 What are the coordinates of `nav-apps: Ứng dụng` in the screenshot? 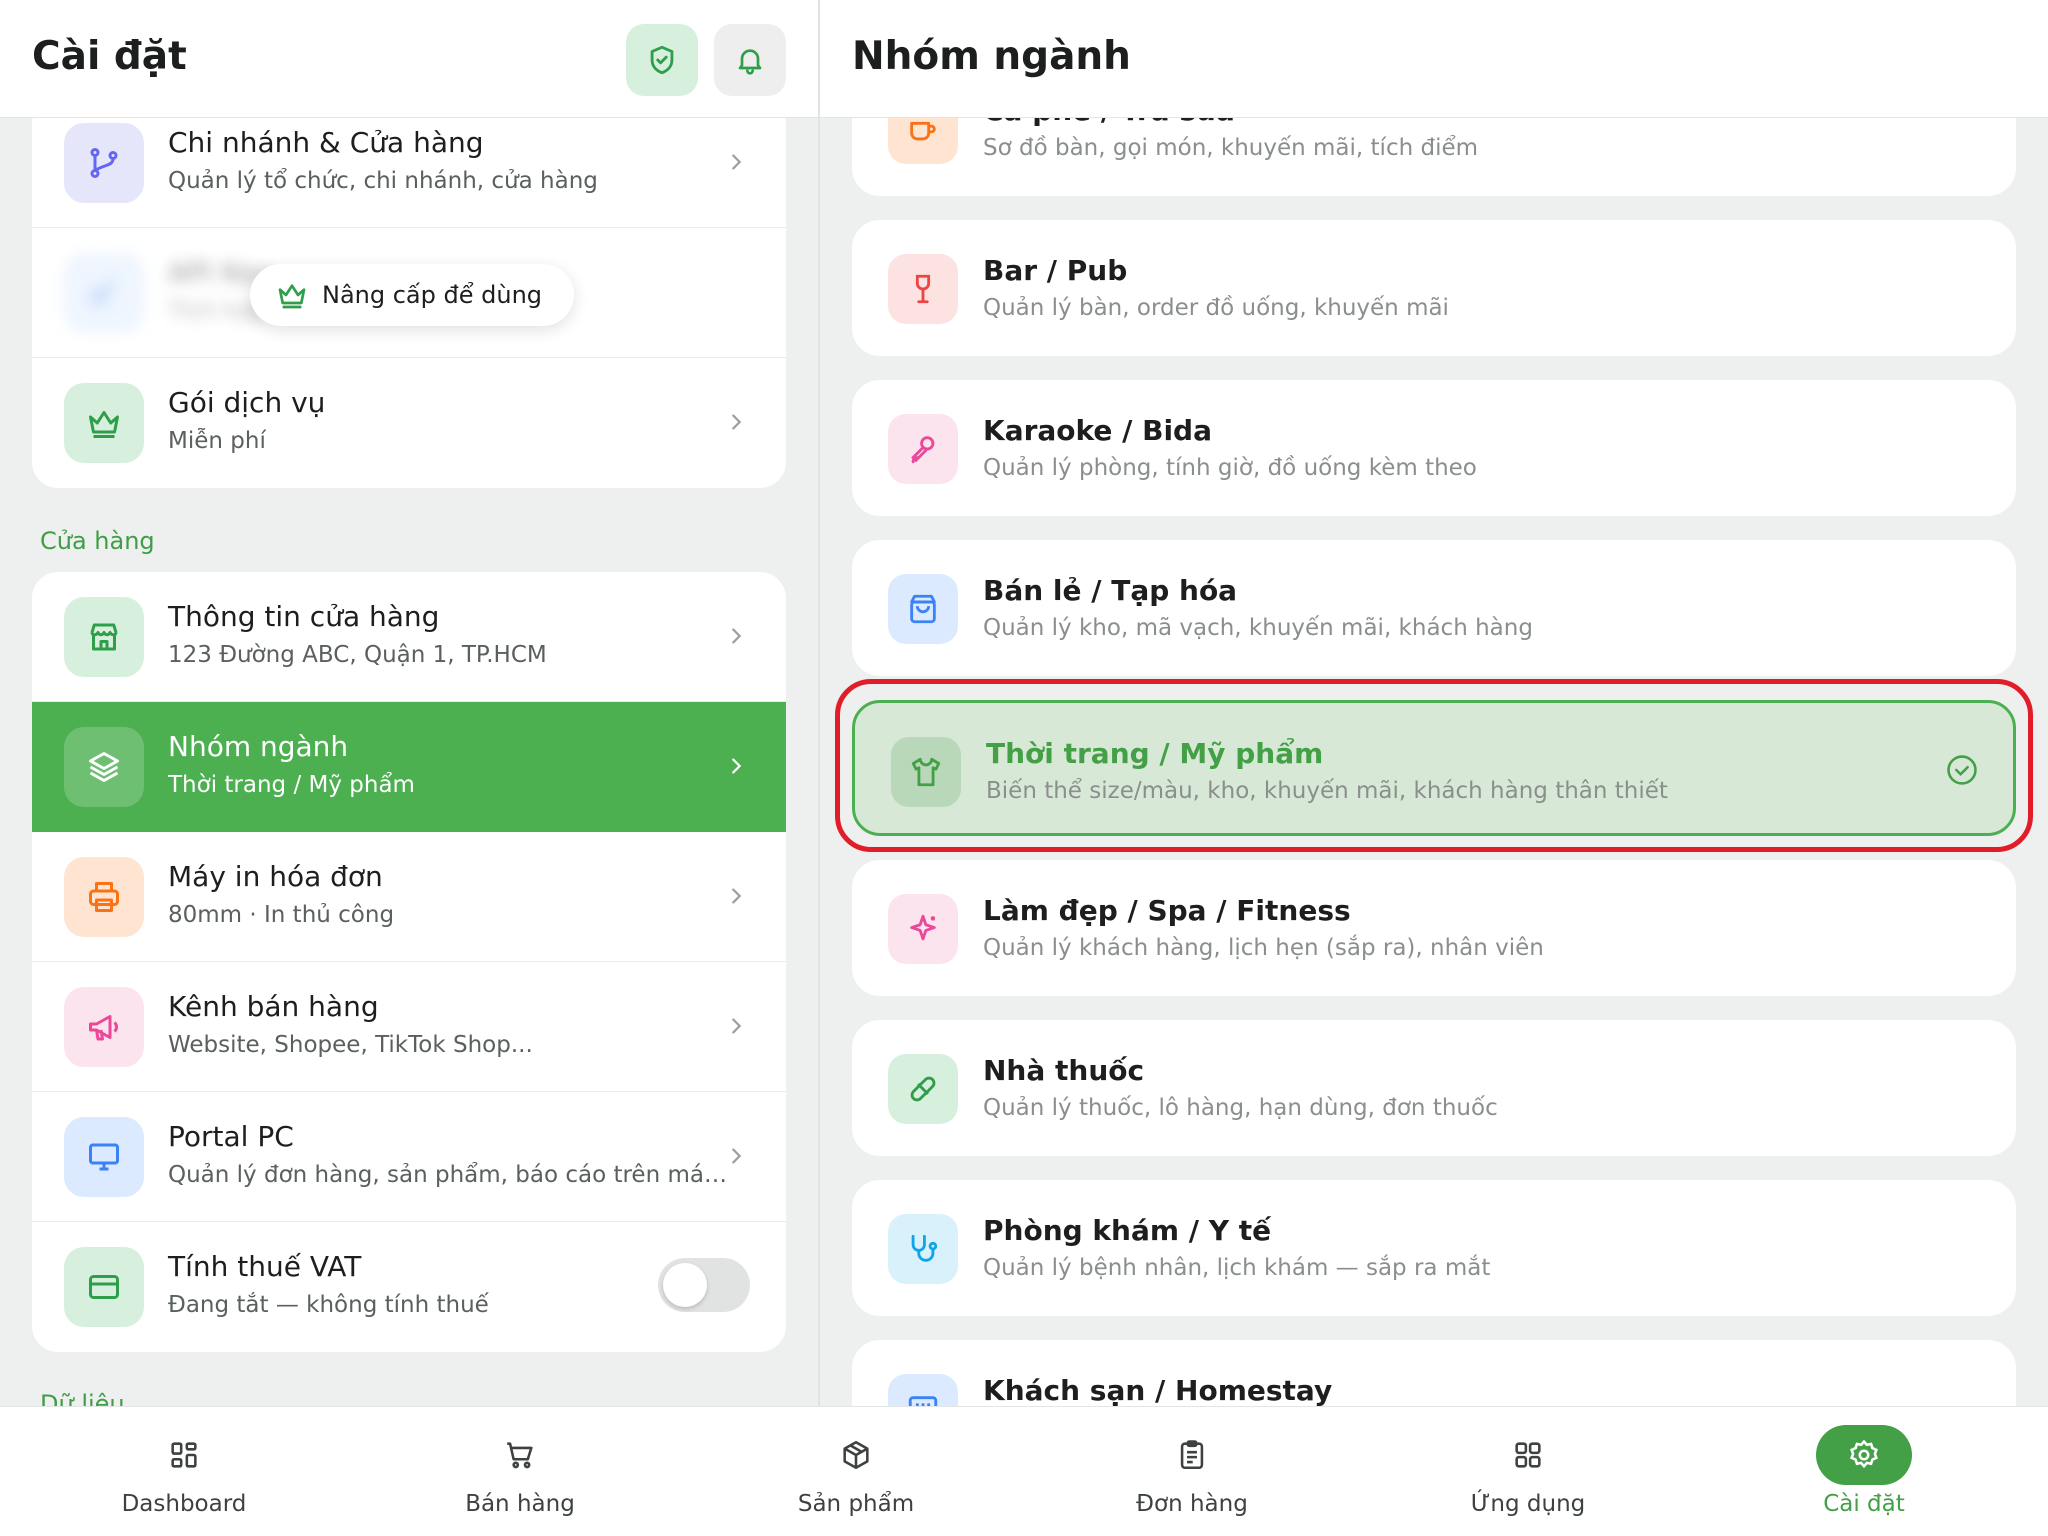 It's located at (1528, 1471).